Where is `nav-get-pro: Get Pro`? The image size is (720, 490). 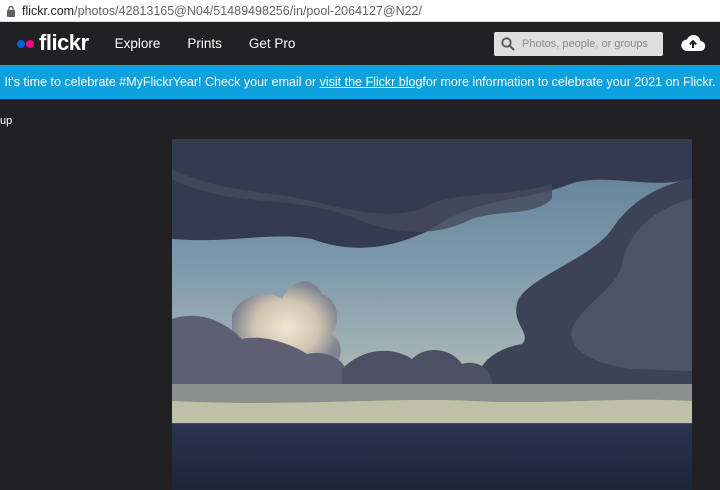
nav-get-pro: Get Pro is located at coordinates (272, 43).